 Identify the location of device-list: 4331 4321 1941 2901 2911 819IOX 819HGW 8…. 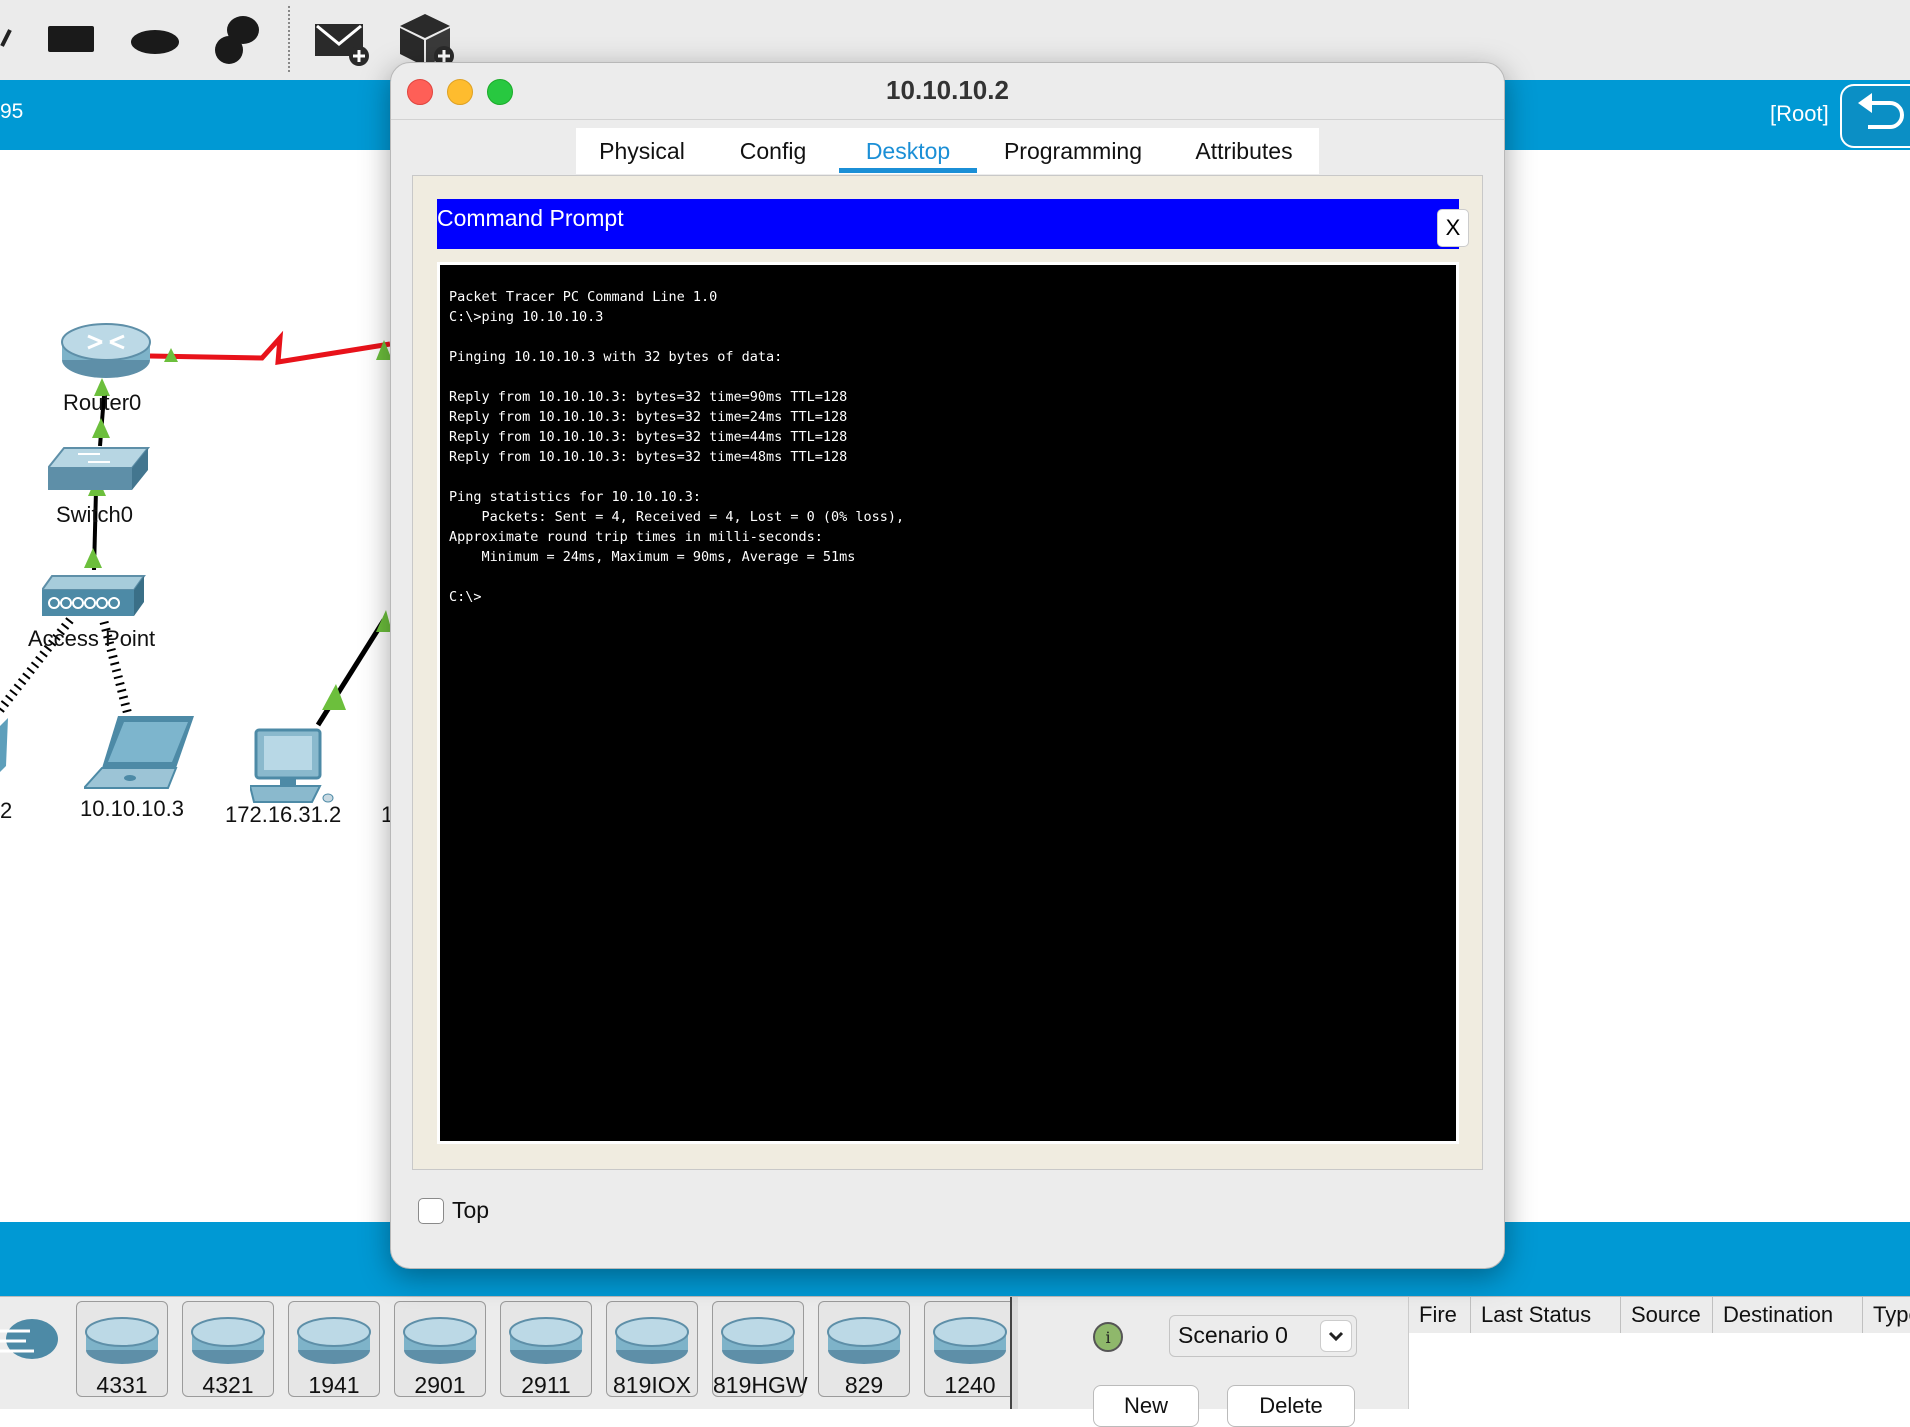
(541, 1353).